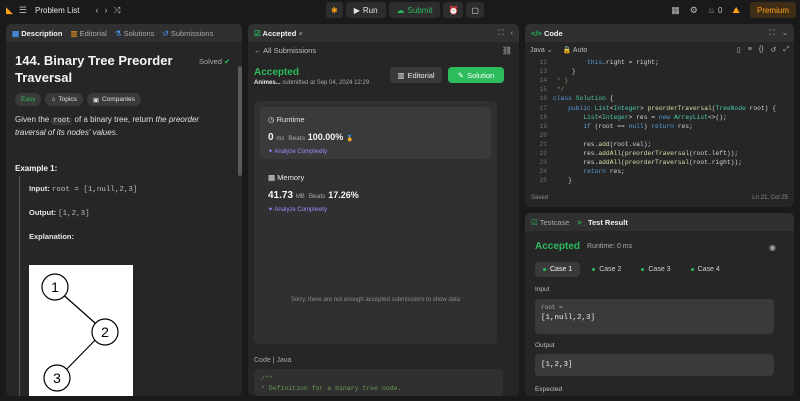  Describe the element at coordinates (606, 269) in the screenshot. I see `case-tab-2: Case 2` at that location.